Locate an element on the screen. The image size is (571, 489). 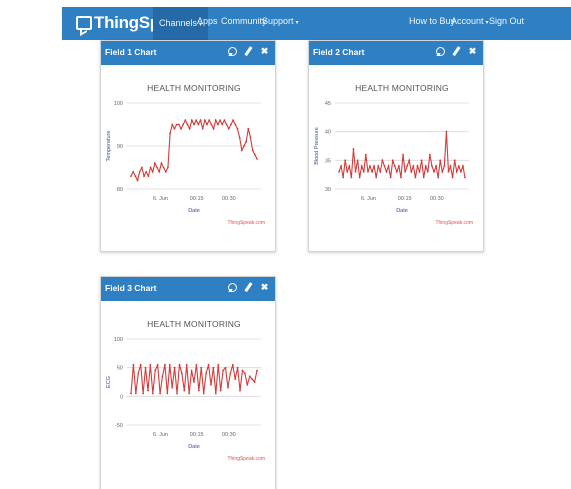
series-line is located at coordinates (402, 154).